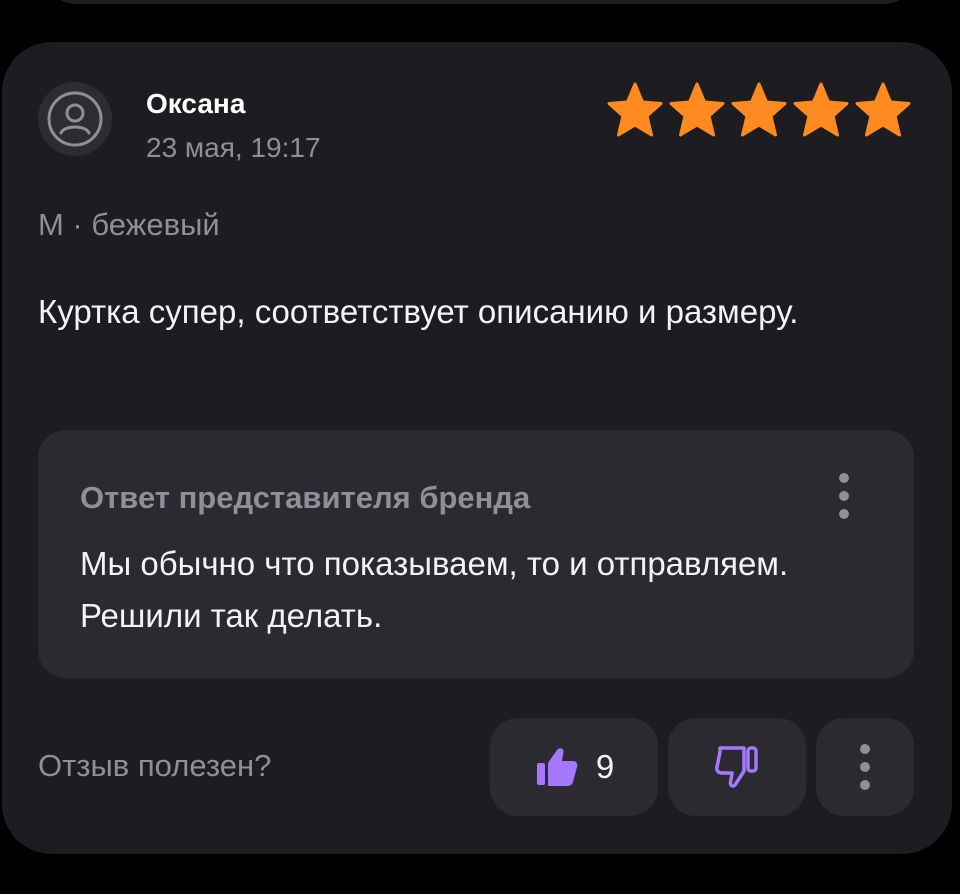 This screenshot has height=894, width=960. I want to click on previous-card-edge, so click(480, 2).